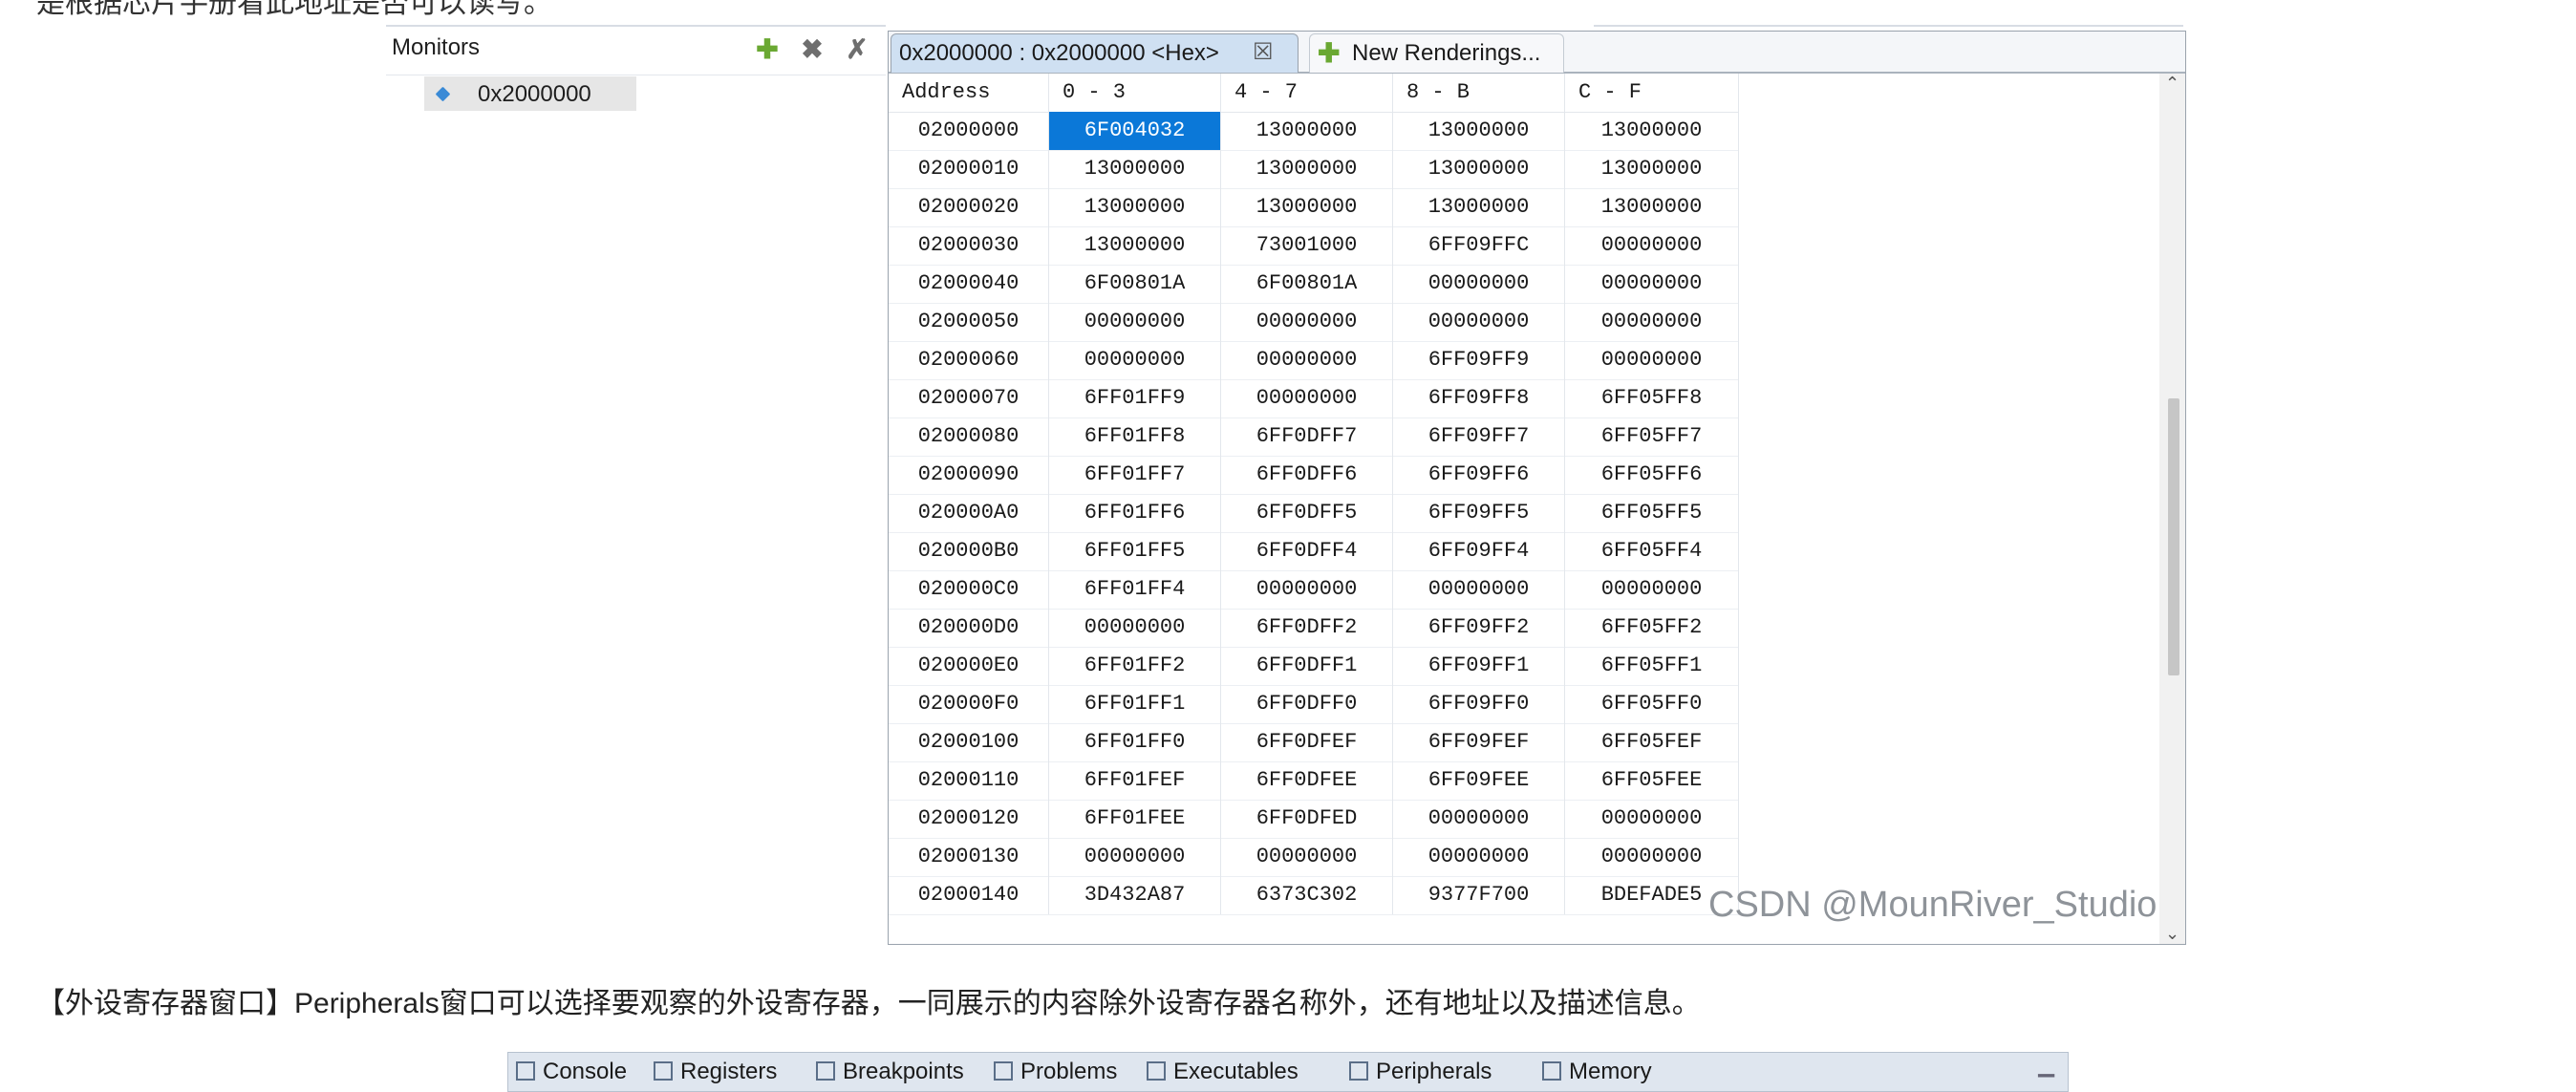 The height and width of the screenshot is (1092, 2576). What do you see at coordinates (1135, 437) in the screenshot?
I see `memory-cell: 6FF01FF8` at bounding box center [1135, 437].